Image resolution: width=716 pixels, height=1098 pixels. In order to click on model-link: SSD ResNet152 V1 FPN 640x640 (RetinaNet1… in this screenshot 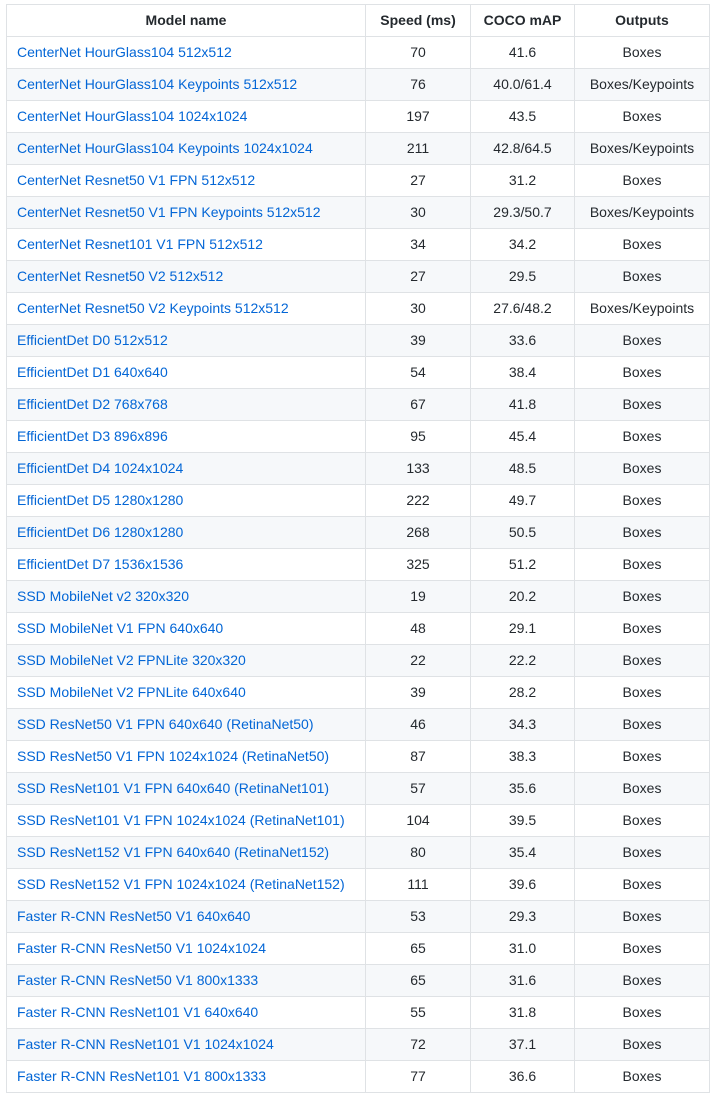, I will do `click(173, 852)`.